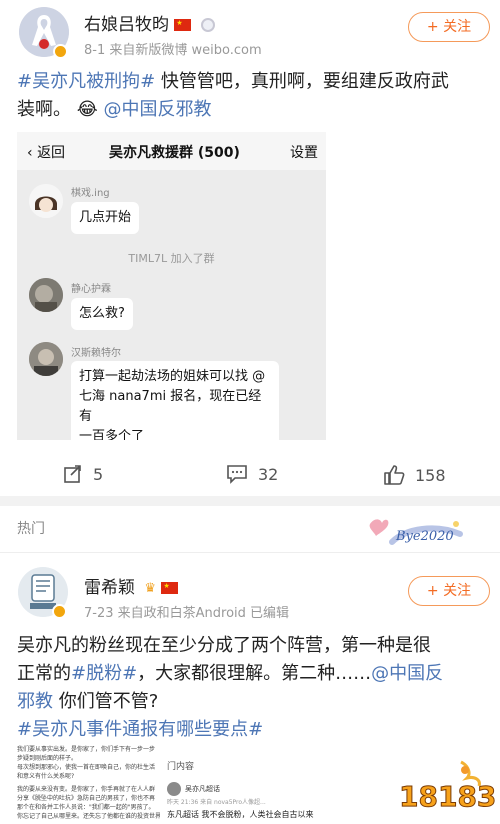  I want to click on chat-sender-name: 汉斯赖特尔, so click(96, 353).